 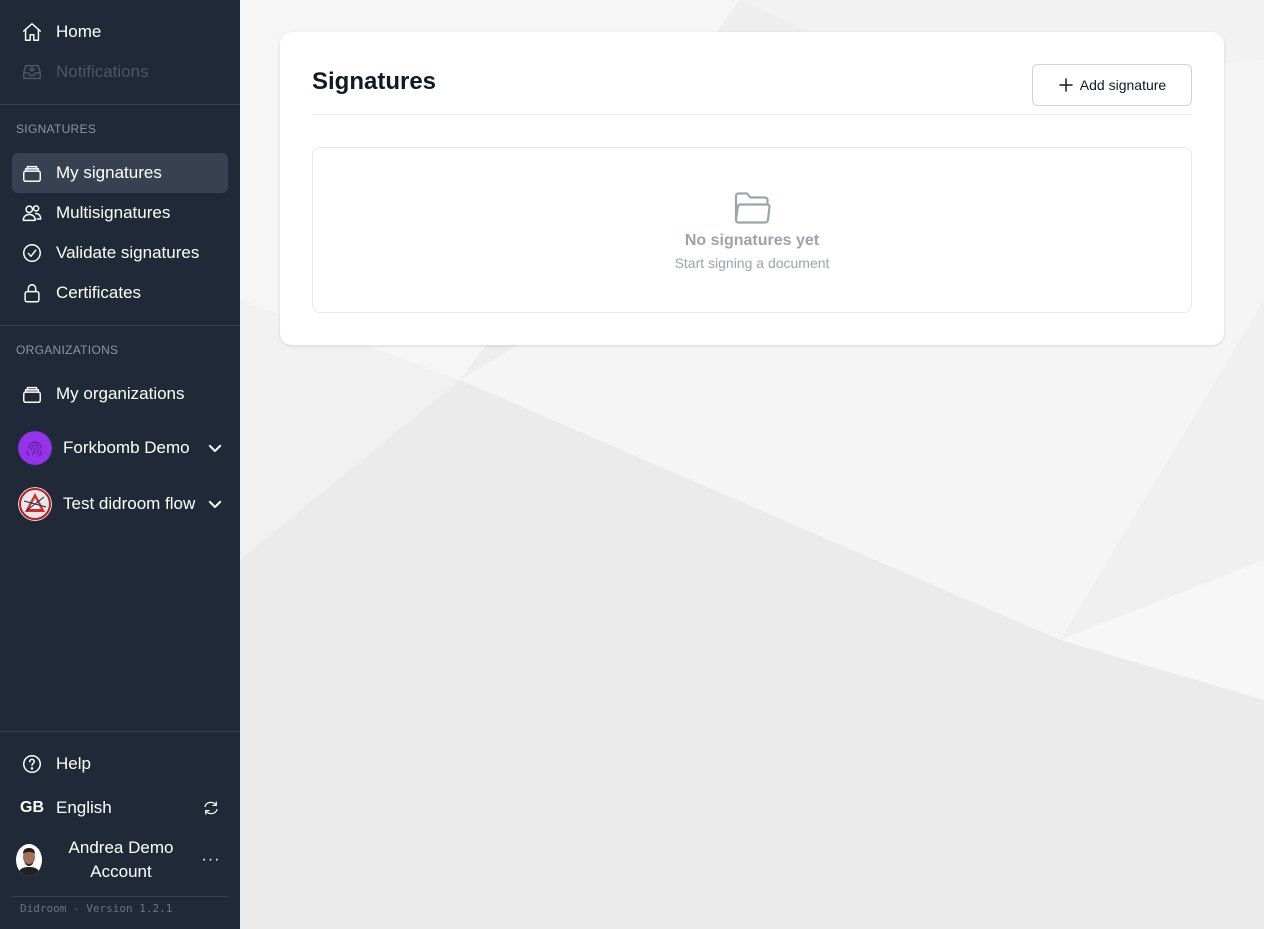 I want to click on help-circle-icon, so click(x=32, y=764).